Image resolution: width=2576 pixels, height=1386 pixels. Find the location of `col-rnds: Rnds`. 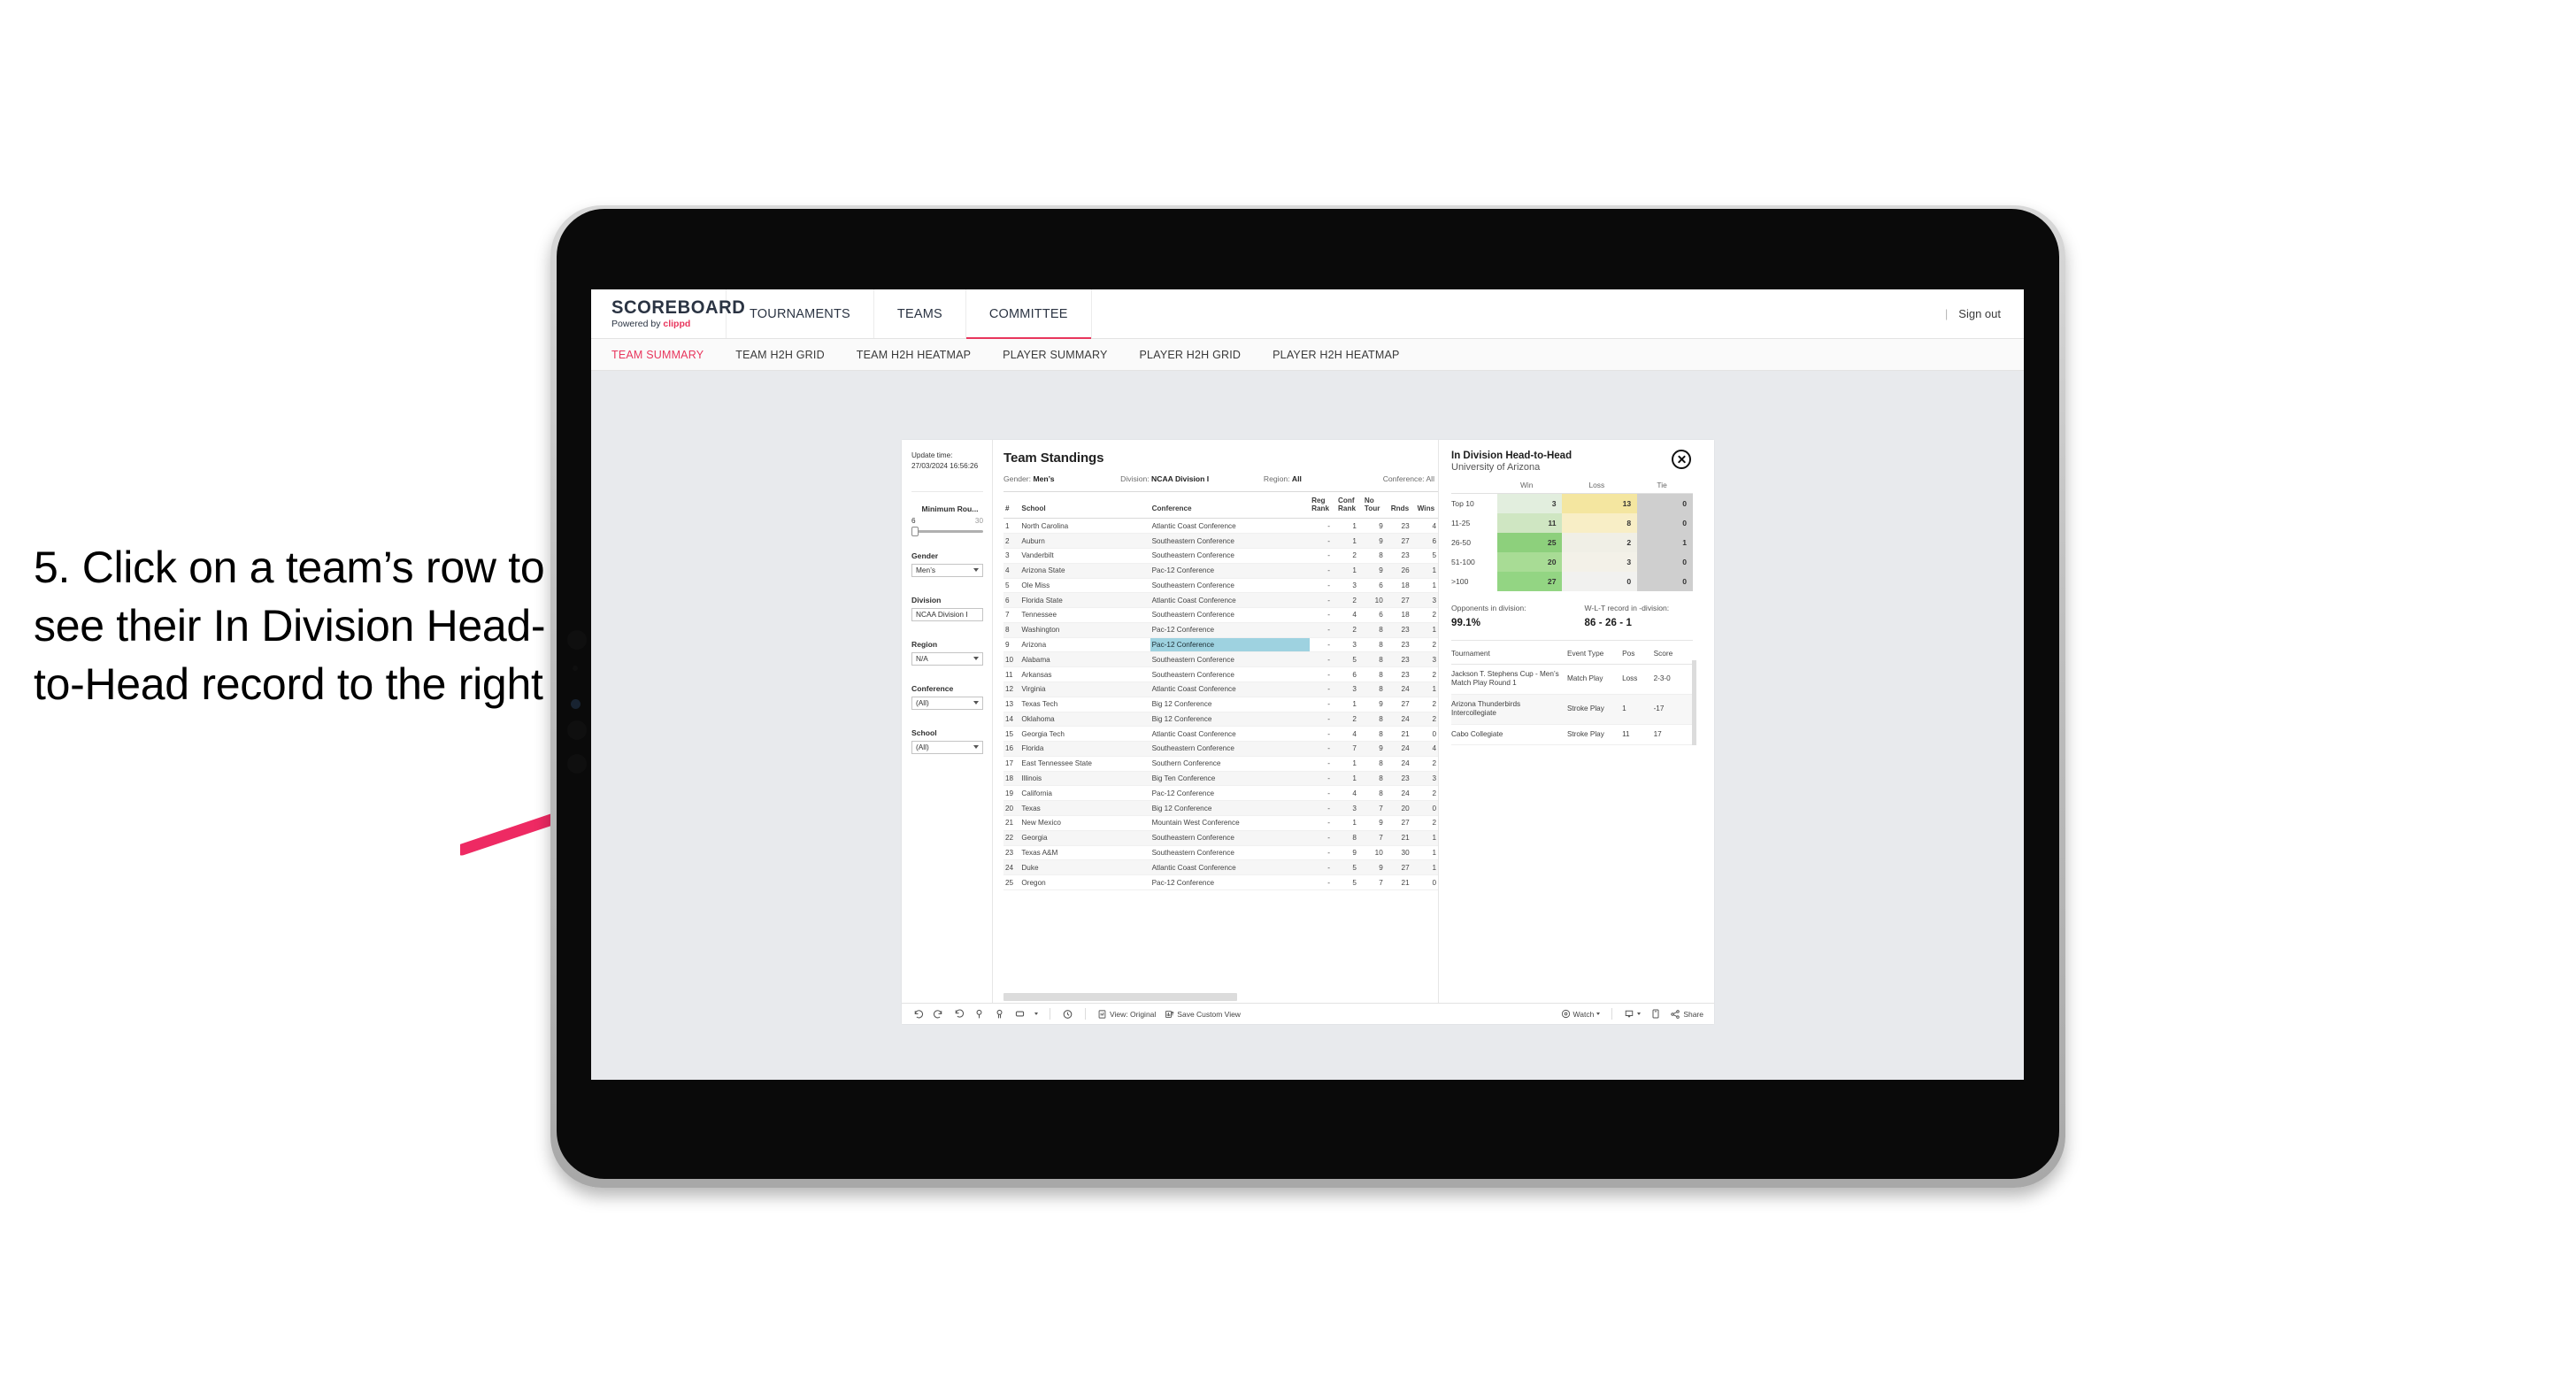

col-rnds: Rnds is located at coordinates (1402, 505).